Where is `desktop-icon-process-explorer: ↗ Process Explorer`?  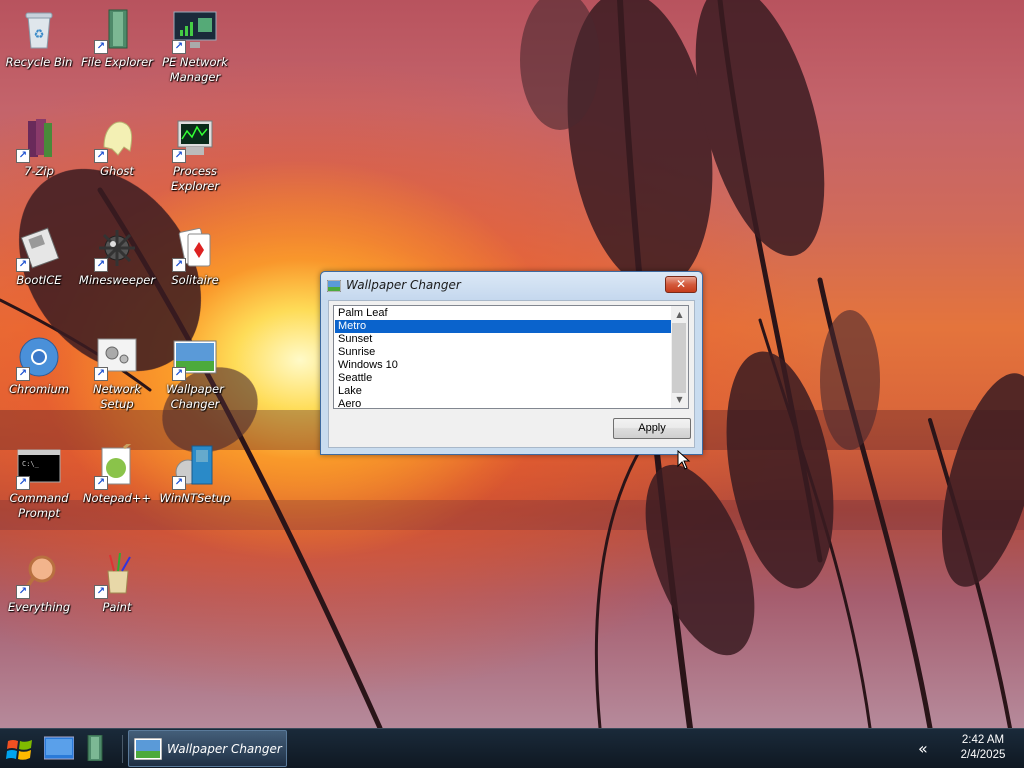
desktop-icon-process-explorer: ↗ Process Explorer is located at coordinates (195, 155).